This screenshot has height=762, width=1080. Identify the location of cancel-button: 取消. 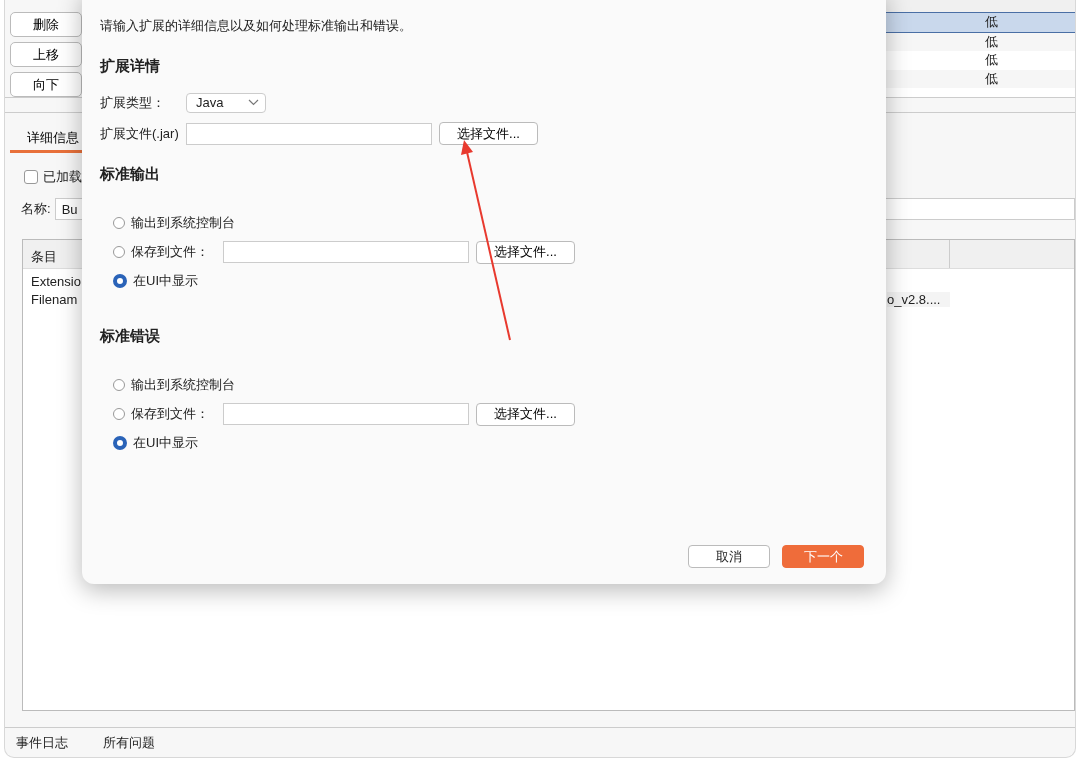
(729, 556).